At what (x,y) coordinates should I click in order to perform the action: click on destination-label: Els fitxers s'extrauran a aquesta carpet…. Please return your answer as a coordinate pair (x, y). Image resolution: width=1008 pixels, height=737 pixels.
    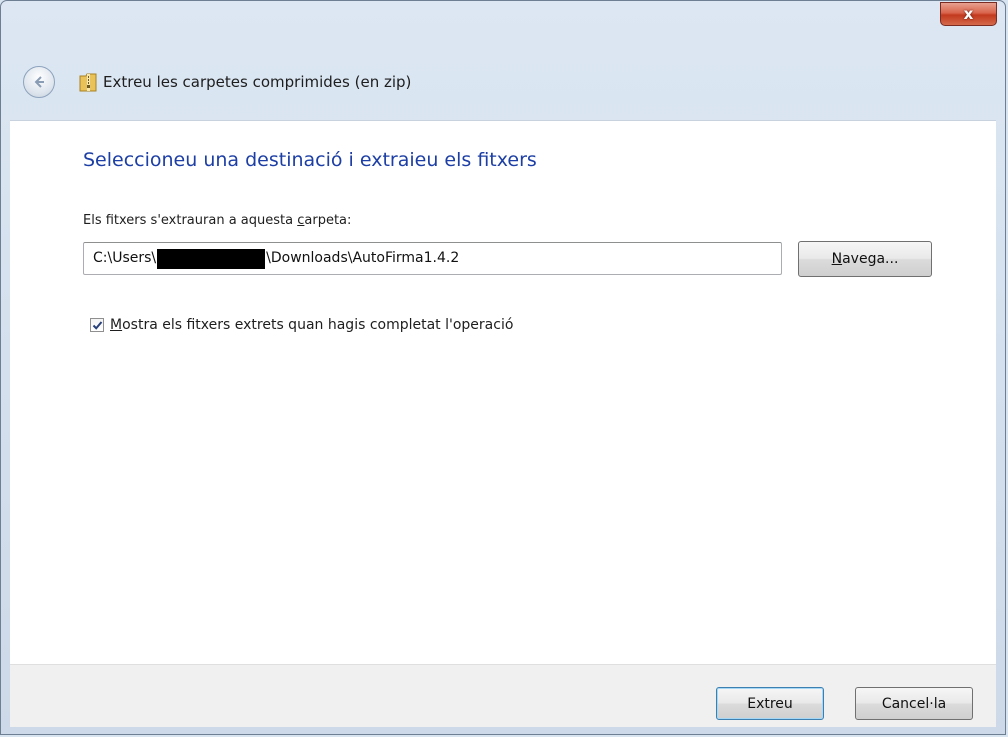
    Looking at the image, I should click on (217, 220).